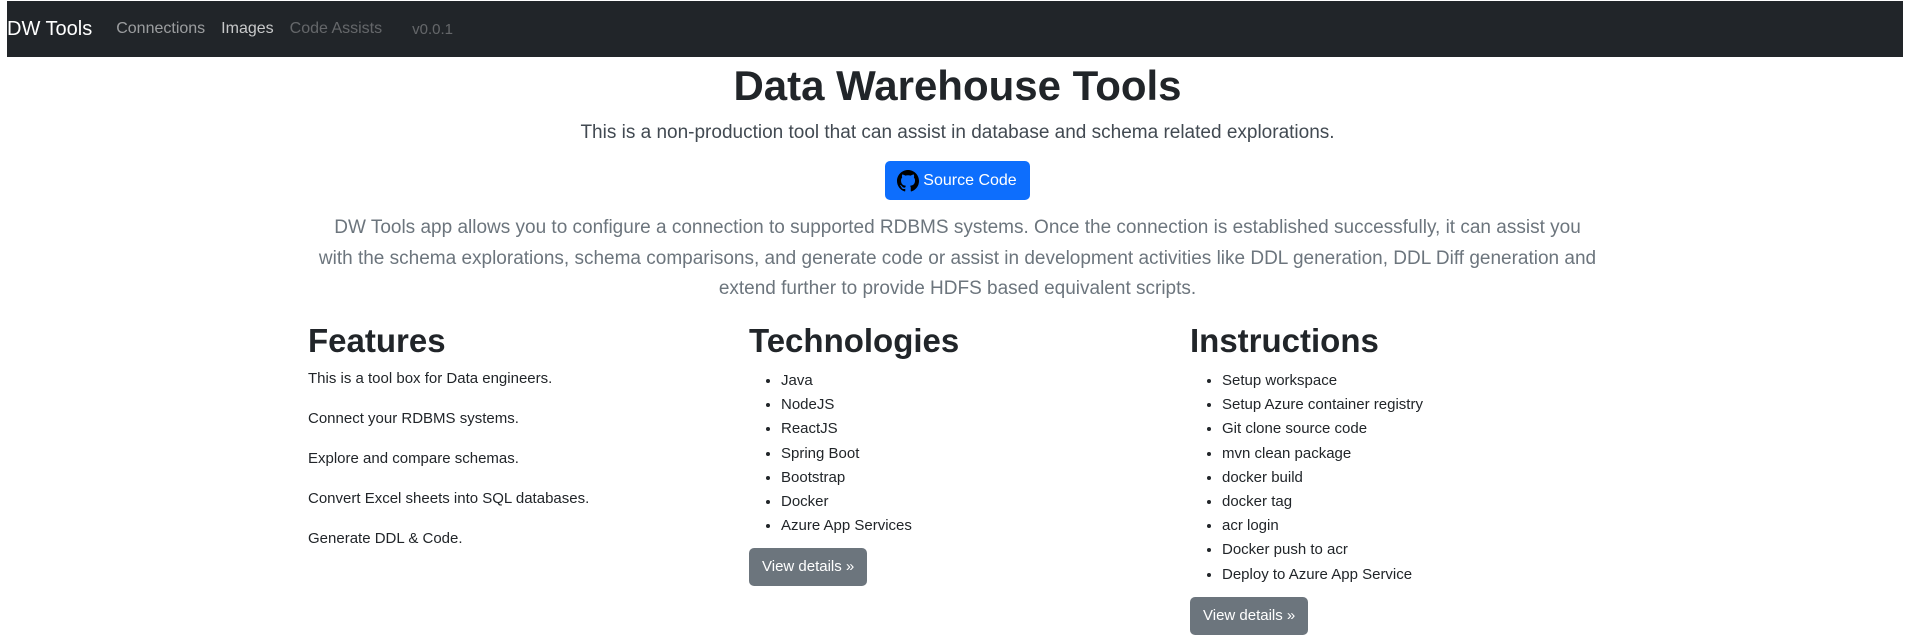 Image resolution: width=1915 pixels, height=635 pixels. Describe the element at coordinates (1249, 615) in the screenshot. I see `instructions-view-details-button: View details »` at that location.